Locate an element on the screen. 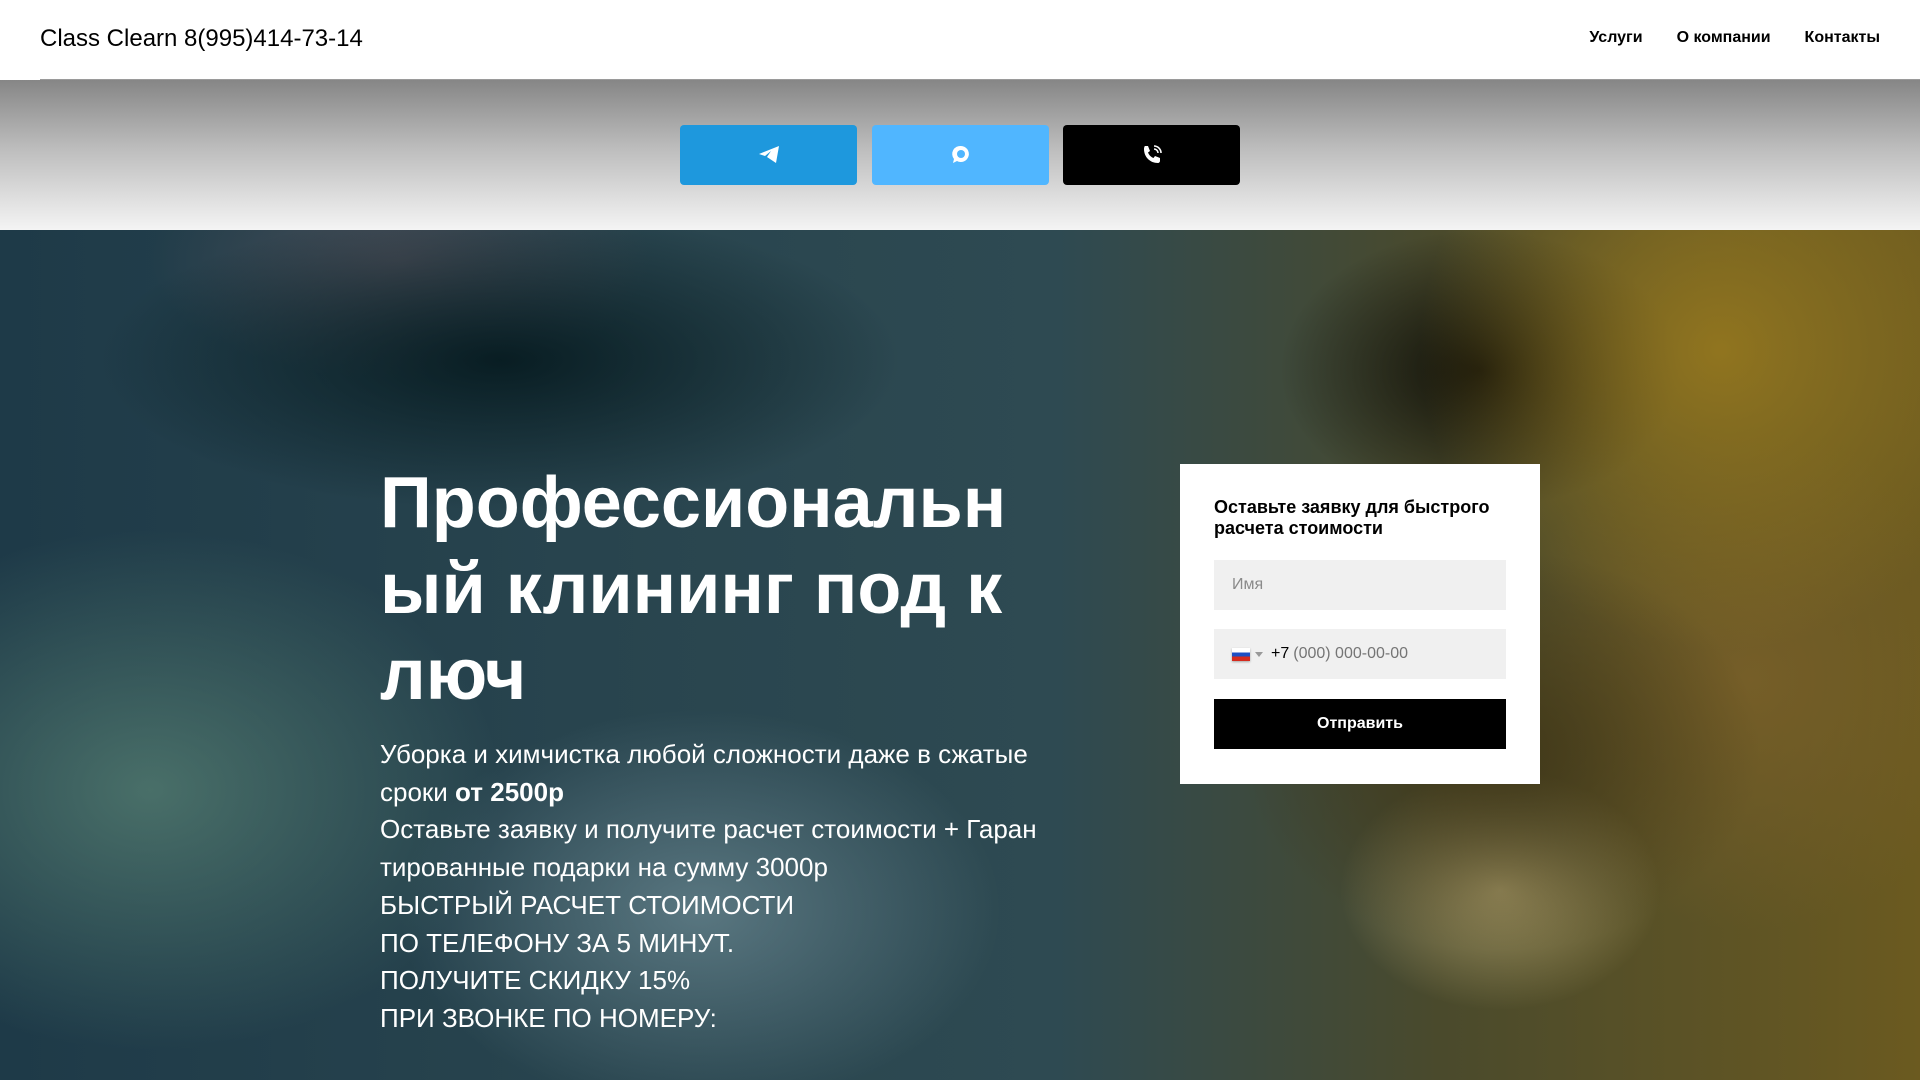 This screenshot has height=1080, width=1920. telegram-button is located at coordinates (768, 155).